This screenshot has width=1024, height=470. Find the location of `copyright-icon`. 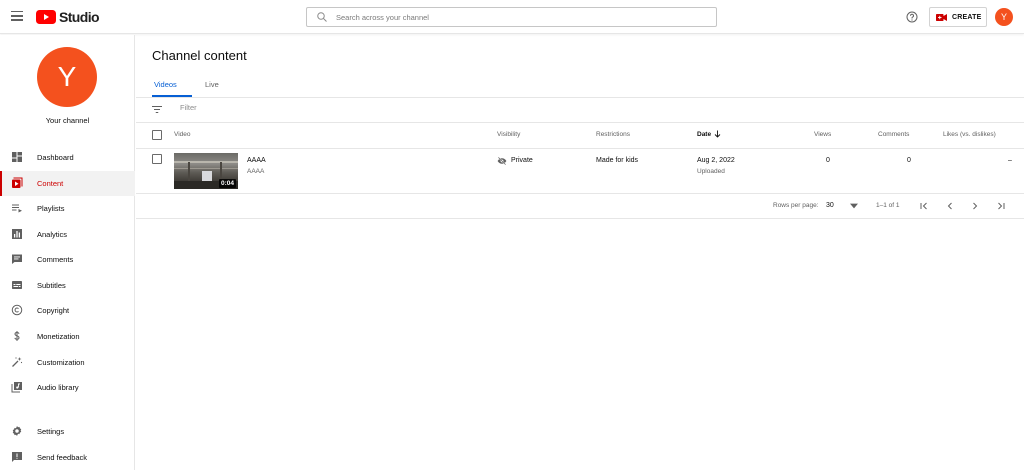

copyright-icon is located at coordinates (17, 310).